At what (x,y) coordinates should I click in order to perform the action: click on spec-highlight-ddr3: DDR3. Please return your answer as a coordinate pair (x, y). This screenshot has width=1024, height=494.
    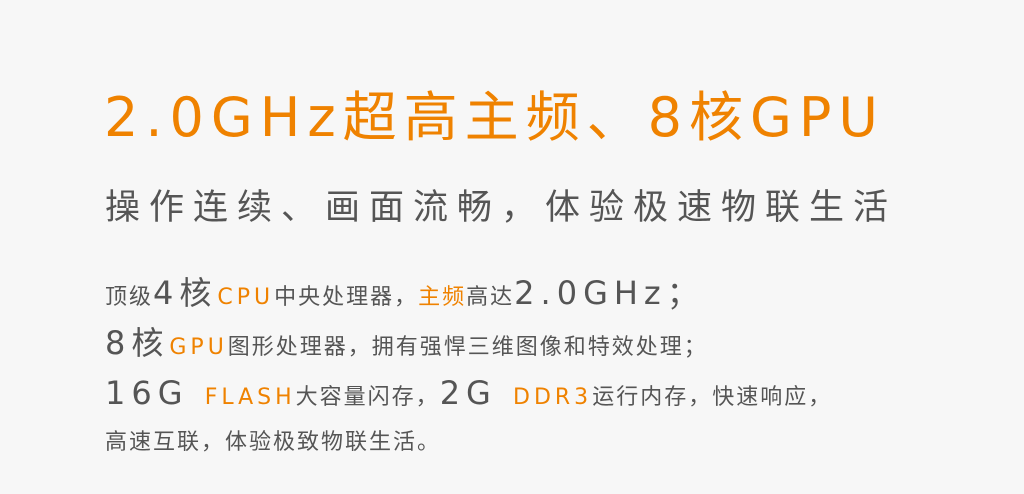
    Looking at the image, I should click on (553, 397).